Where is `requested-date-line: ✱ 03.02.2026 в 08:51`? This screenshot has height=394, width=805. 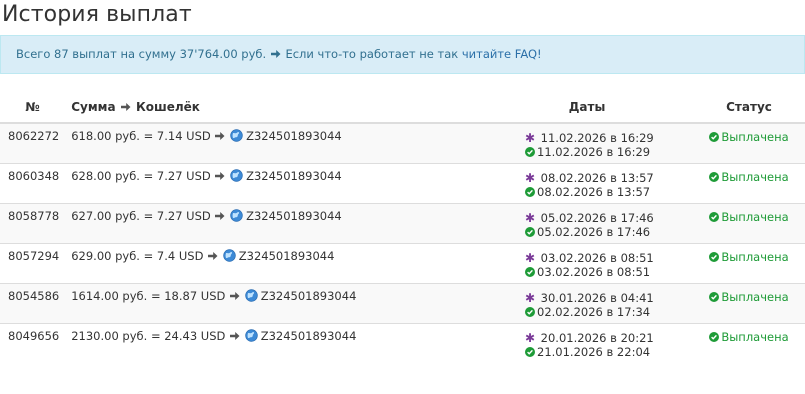 requested-date-line: ✱ 03.02.2026 в 08:51 is located at coordinates (606, 258).